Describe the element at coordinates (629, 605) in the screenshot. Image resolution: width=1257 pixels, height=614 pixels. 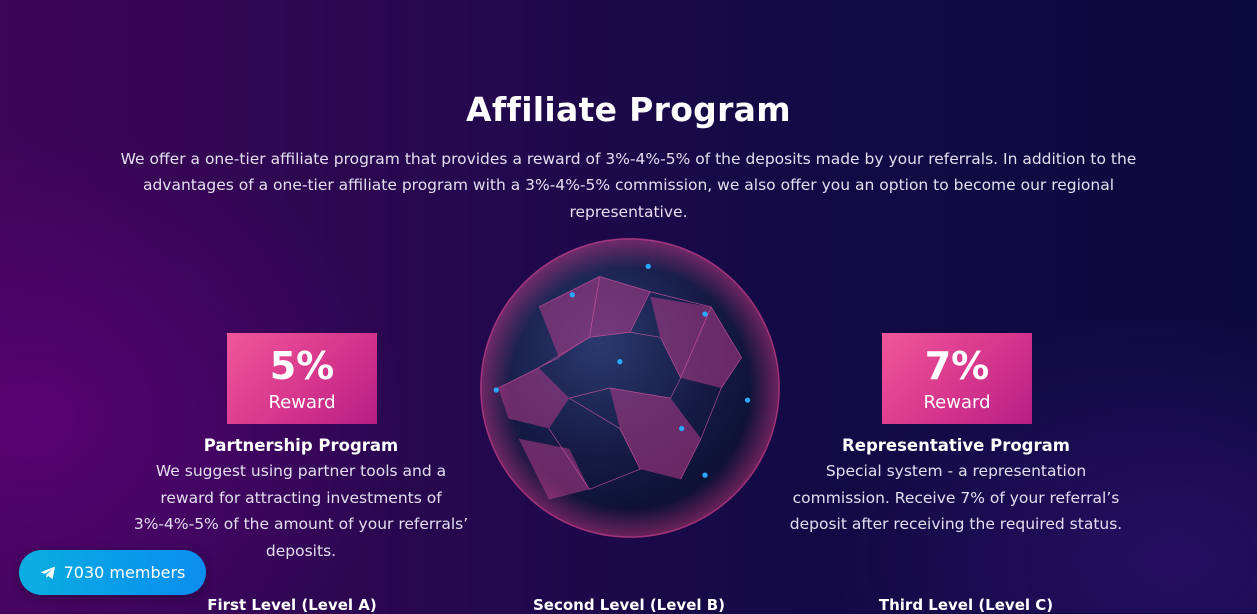
I see `level-b-title: Second Level (Level B)` at that location.